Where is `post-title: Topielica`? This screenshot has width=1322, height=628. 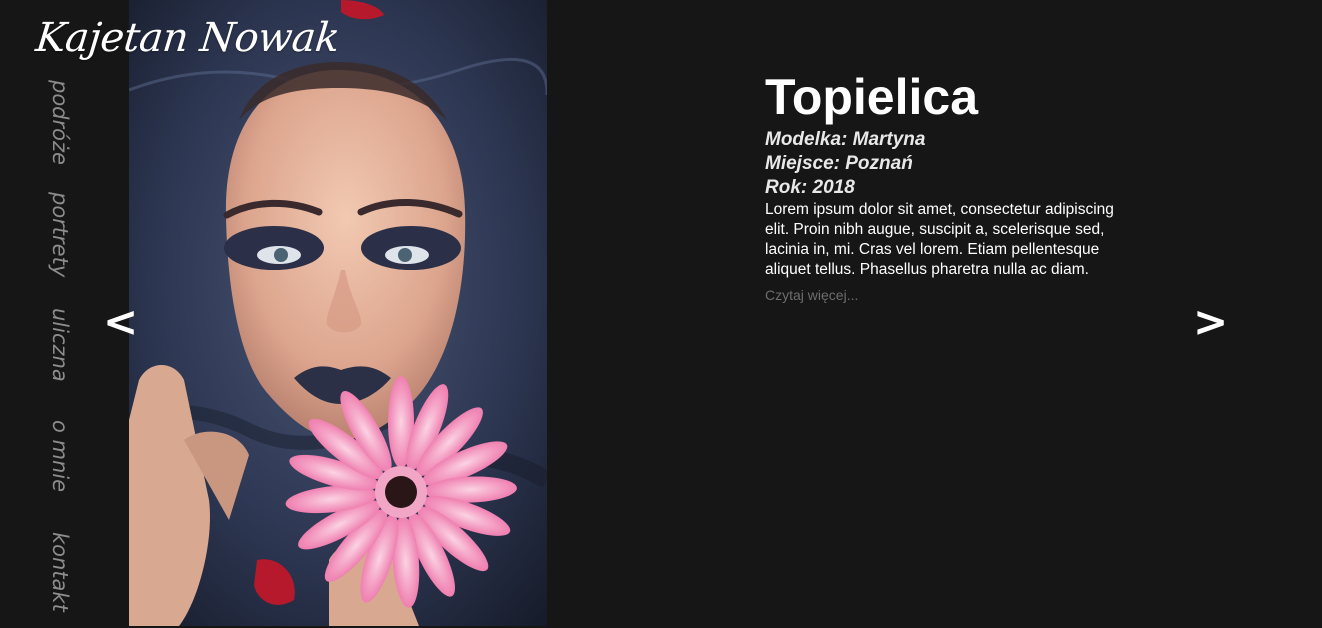
post-title: Topielica is located at coordinates (872, 97).